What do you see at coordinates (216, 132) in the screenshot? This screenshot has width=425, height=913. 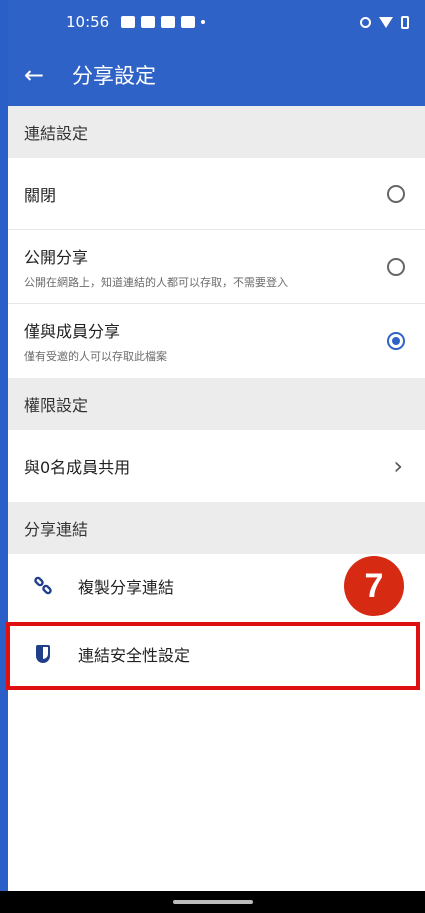 I see `section-header-link-settings: 連結設定` at bounding box center [216, 132].